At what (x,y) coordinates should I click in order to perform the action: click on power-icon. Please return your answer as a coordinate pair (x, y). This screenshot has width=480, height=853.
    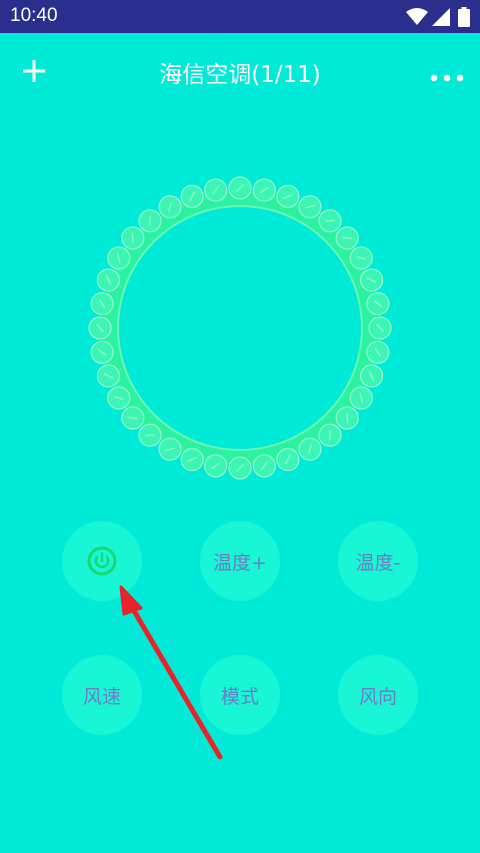
    Looking at the image, I should click on (102, 561).